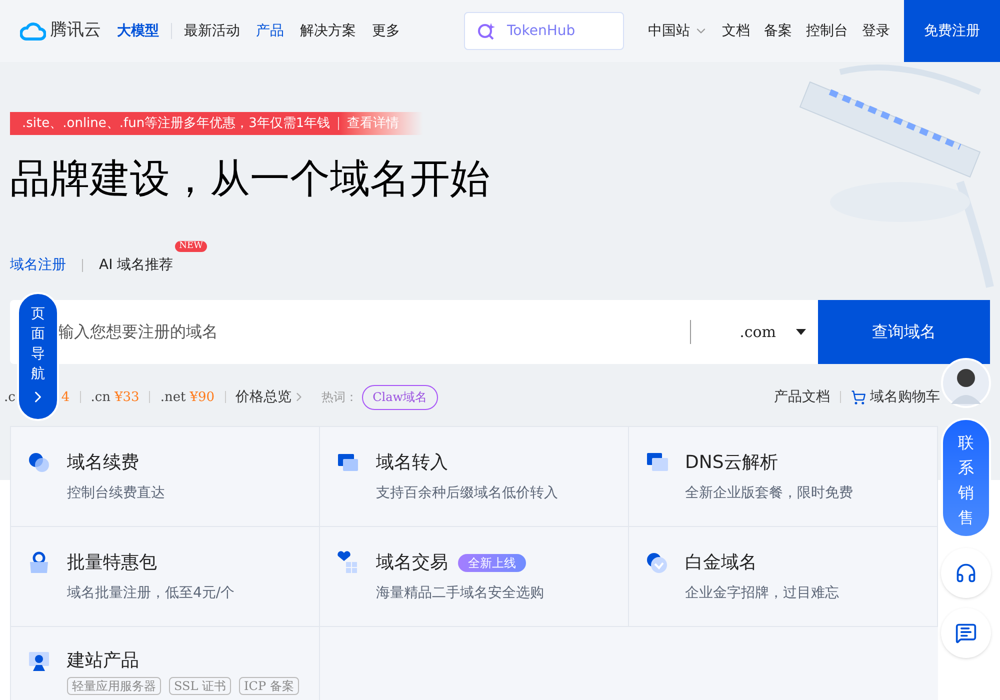  What do you see at coordinates (492, 563) in the screenshot?
I see `new-launch-badge: 全新上线` at bounding box center [492, 563].